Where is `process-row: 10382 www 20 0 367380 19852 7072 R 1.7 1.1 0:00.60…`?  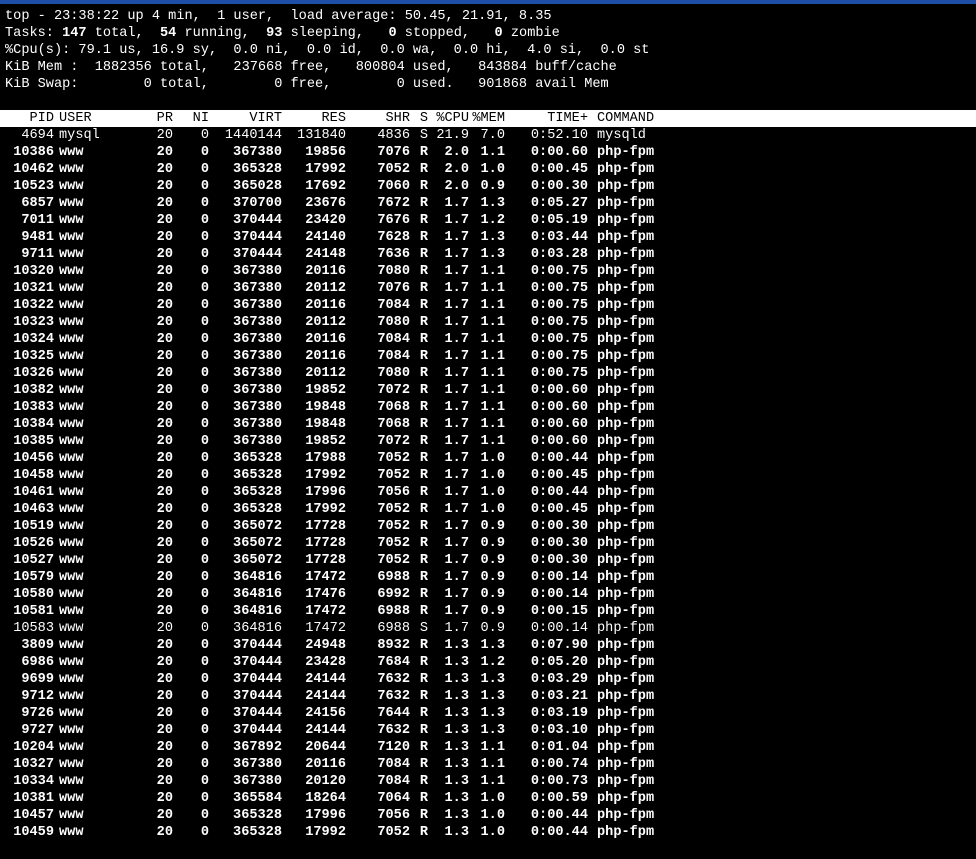
process-row: 10382 www 20 0 367380 19852 7072 R 1.7 1.1 0:00.60… is located at coordinates (488, 390).